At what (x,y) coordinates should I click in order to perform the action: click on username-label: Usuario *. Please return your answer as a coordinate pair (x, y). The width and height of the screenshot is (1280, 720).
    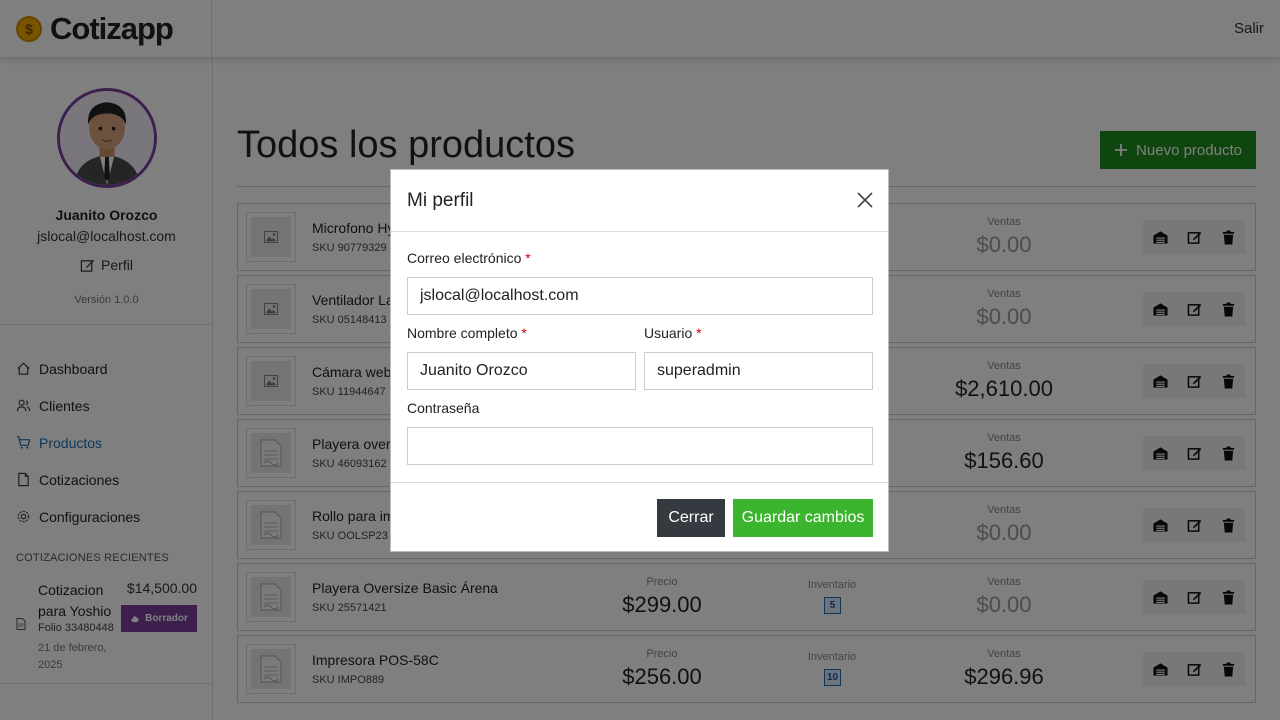
    Looking at the image, I should click on (673, 333).